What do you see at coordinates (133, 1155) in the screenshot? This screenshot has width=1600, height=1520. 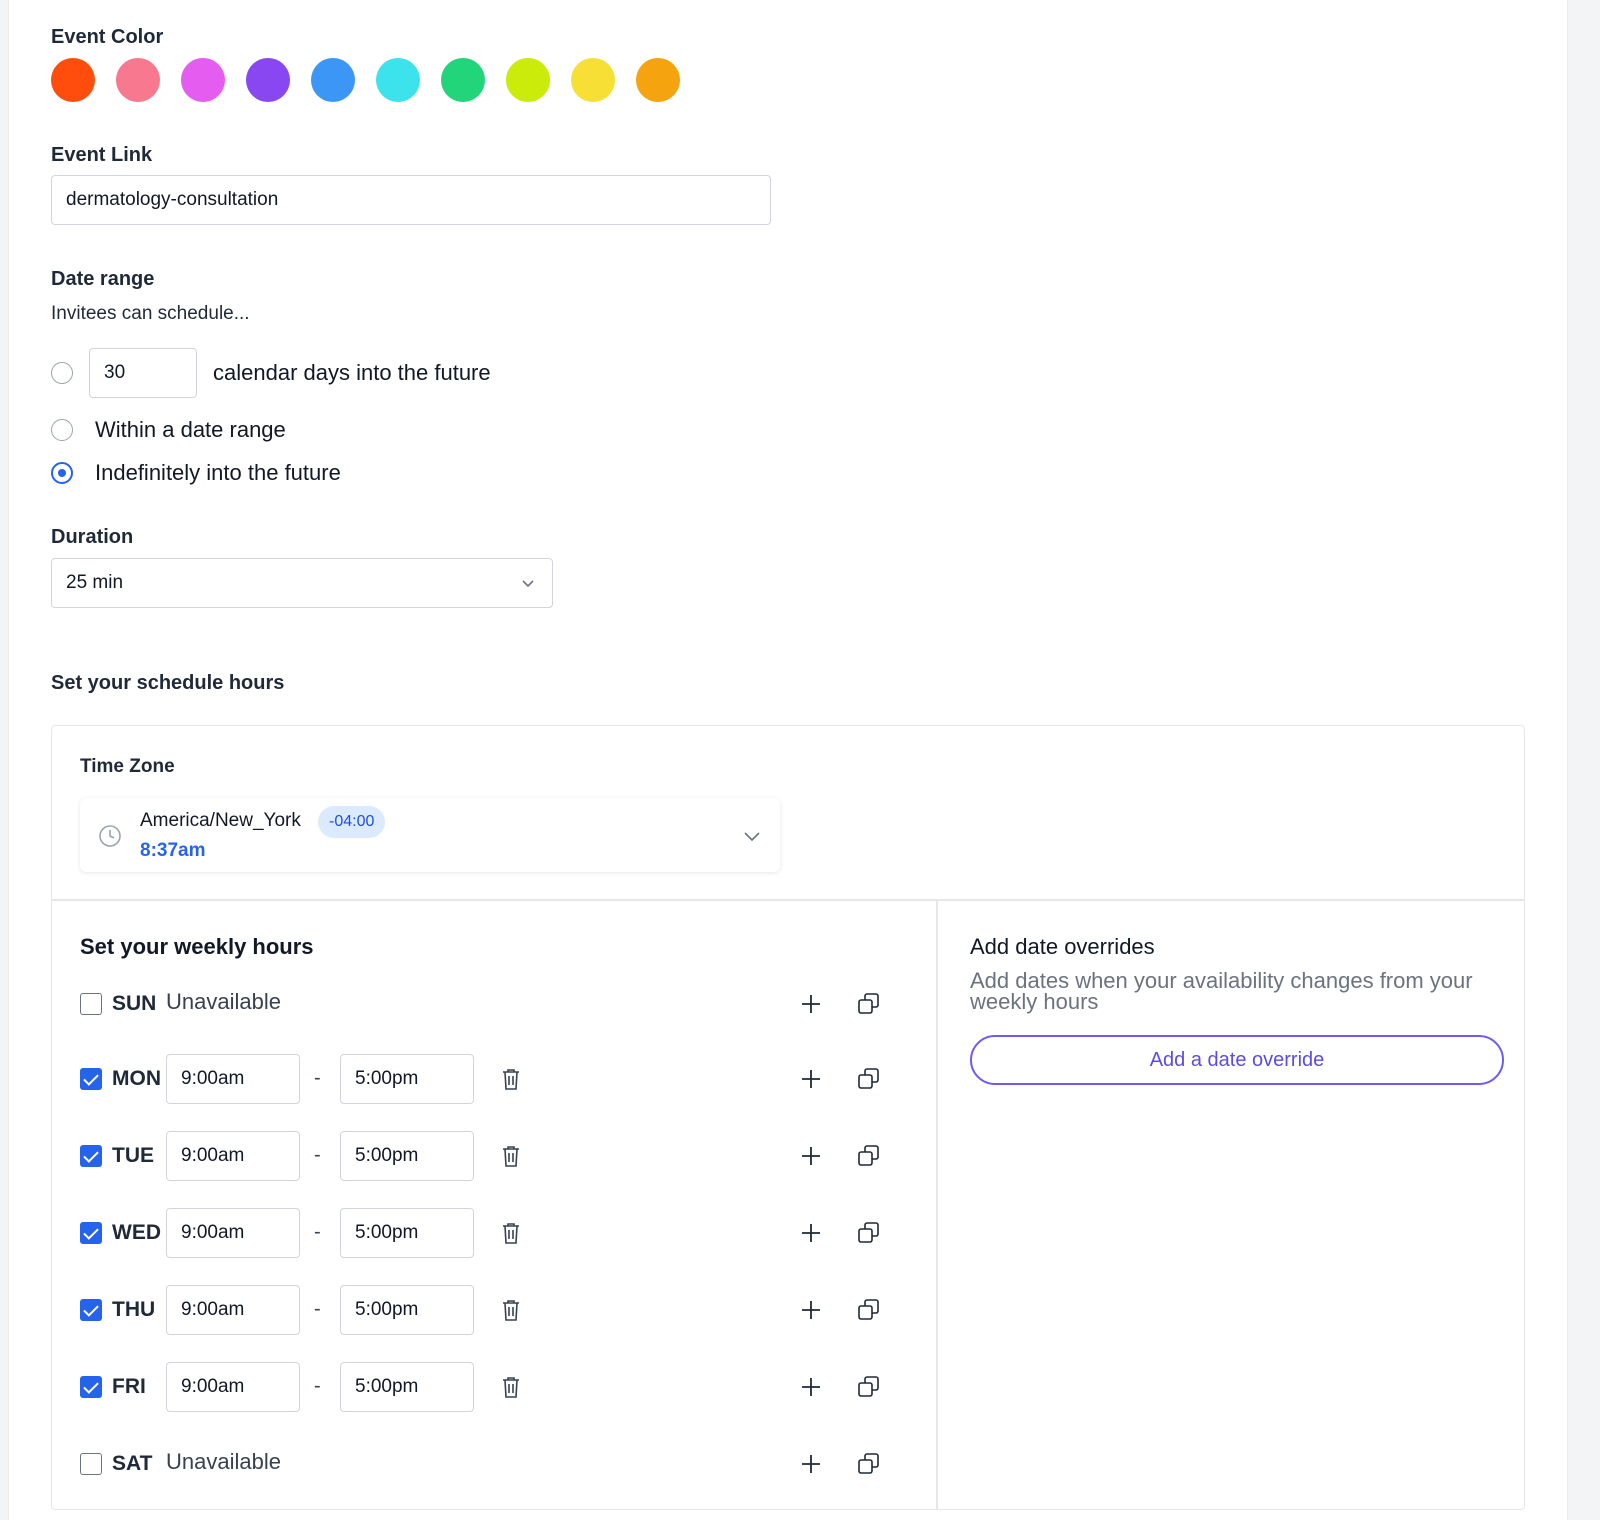 I see `day-label-tue: TUE` at bounding box center [133, 1155].